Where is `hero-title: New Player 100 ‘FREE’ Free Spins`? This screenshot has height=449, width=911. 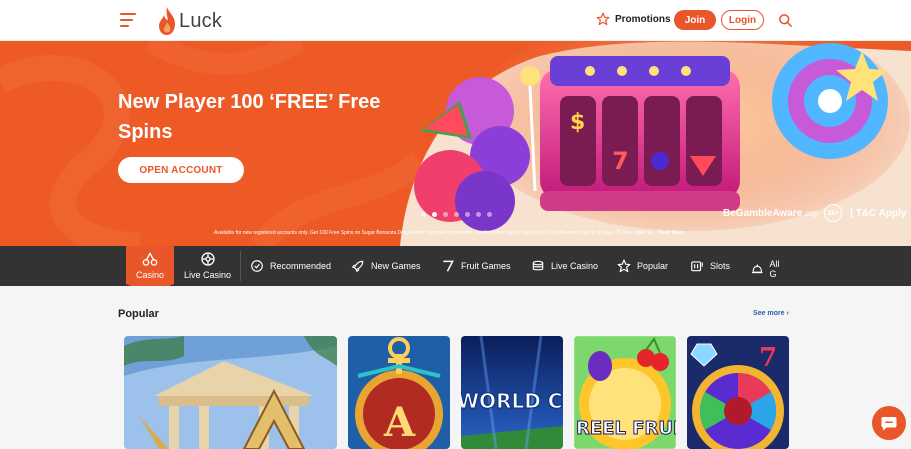
hero-title: New Player 100 ‘FREE’ Free Spins is located at coordinates (249, 117).